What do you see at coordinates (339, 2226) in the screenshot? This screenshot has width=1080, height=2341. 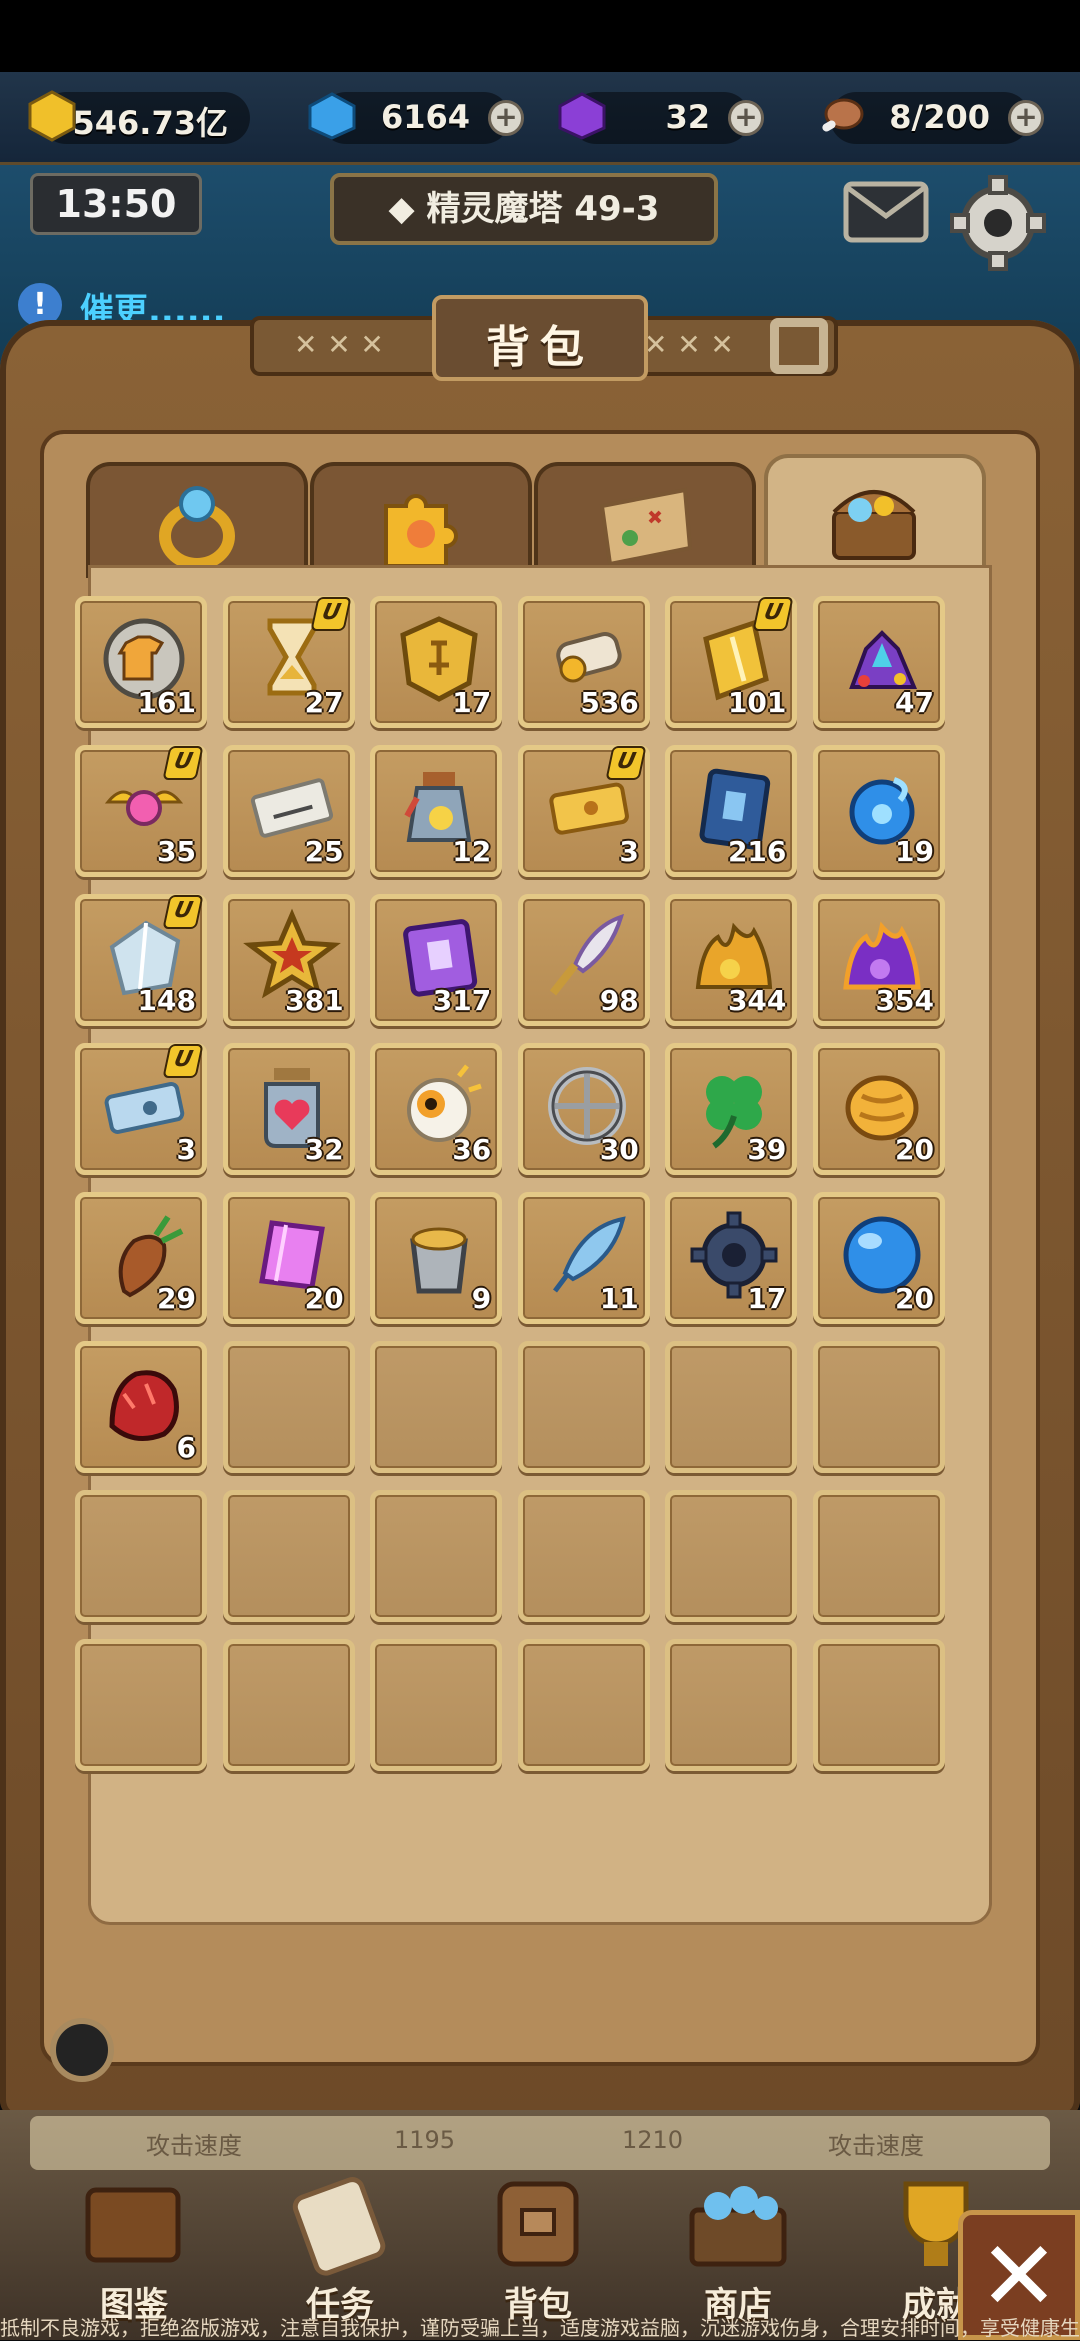 I see `quest-scroll-icon` at bounding box center [339, 2226].